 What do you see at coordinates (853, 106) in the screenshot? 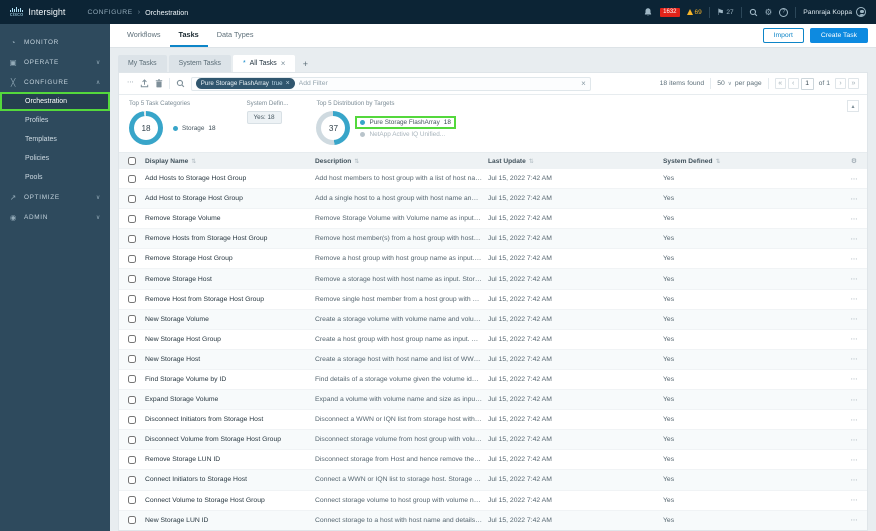
I see `collapse-widgets-icon: ▴` at bounding box center [853, 106].